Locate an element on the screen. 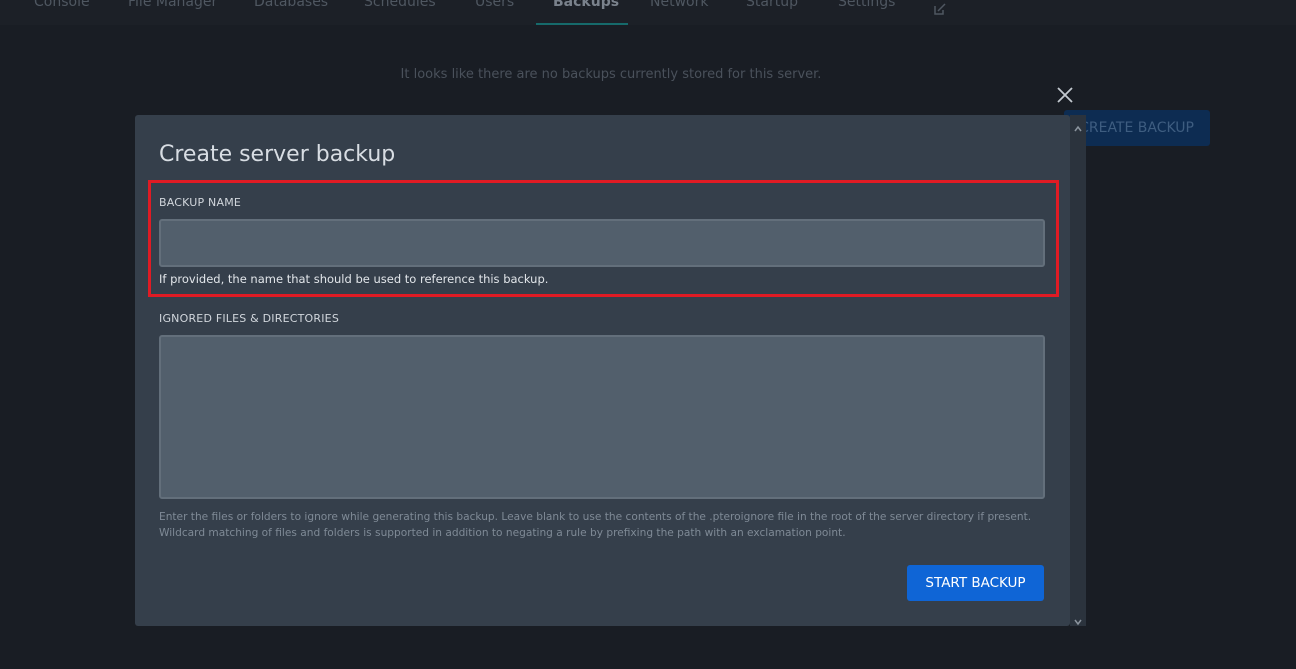 This screenshot has width=1296, height=669. nav-tab-settings: Settings is located at coordinates (866, 5).